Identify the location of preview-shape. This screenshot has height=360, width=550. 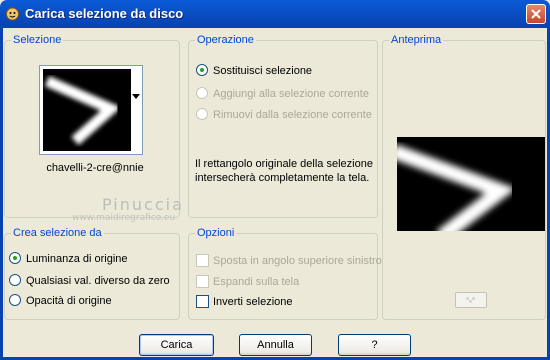
(457, 187).